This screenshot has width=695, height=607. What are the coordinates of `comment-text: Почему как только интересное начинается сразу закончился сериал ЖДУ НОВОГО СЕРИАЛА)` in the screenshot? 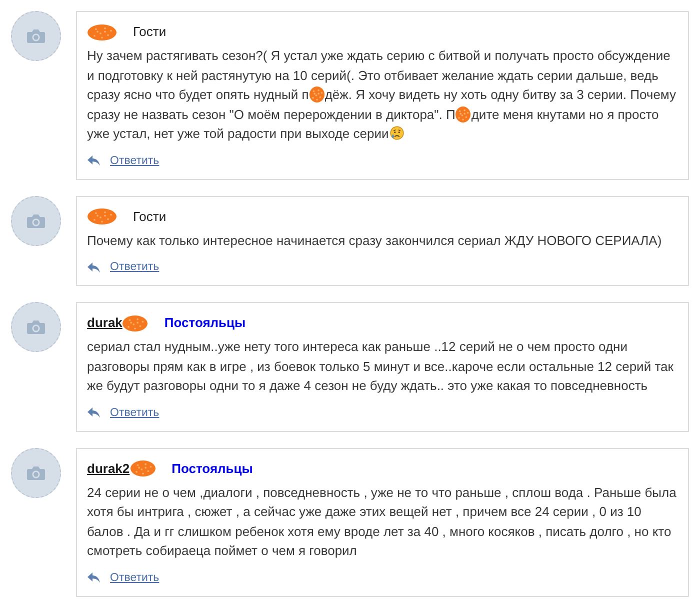 It's located at (375, 241).